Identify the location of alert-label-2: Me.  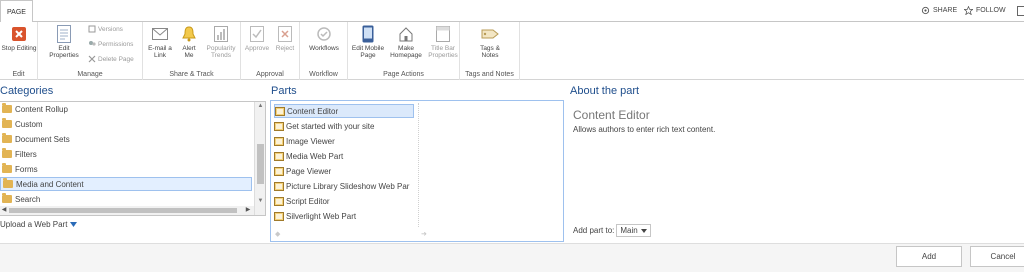
(189, 55).